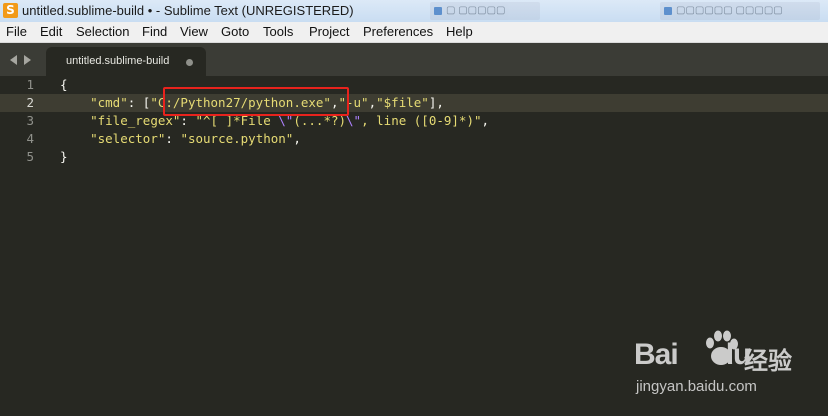 The height and width of the screenshot is (416, 828). What do you see at coordinates (27, 60) in the screenshot?
I see `tab-scroll-right-icon` at bounding box center [27, 60].